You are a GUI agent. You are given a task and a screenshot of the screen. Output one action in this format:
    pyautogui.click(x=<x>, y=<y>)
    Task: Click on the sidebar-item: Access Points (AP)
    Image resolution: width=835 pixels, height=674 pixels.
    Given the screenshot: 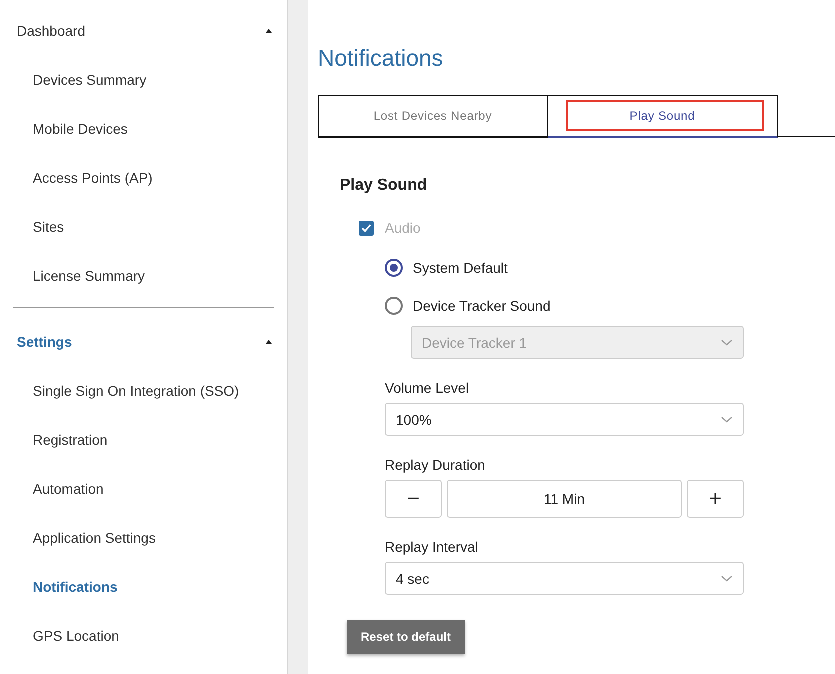 What is the action you would take?
    pyautogui.click(x=83, y=191)
    